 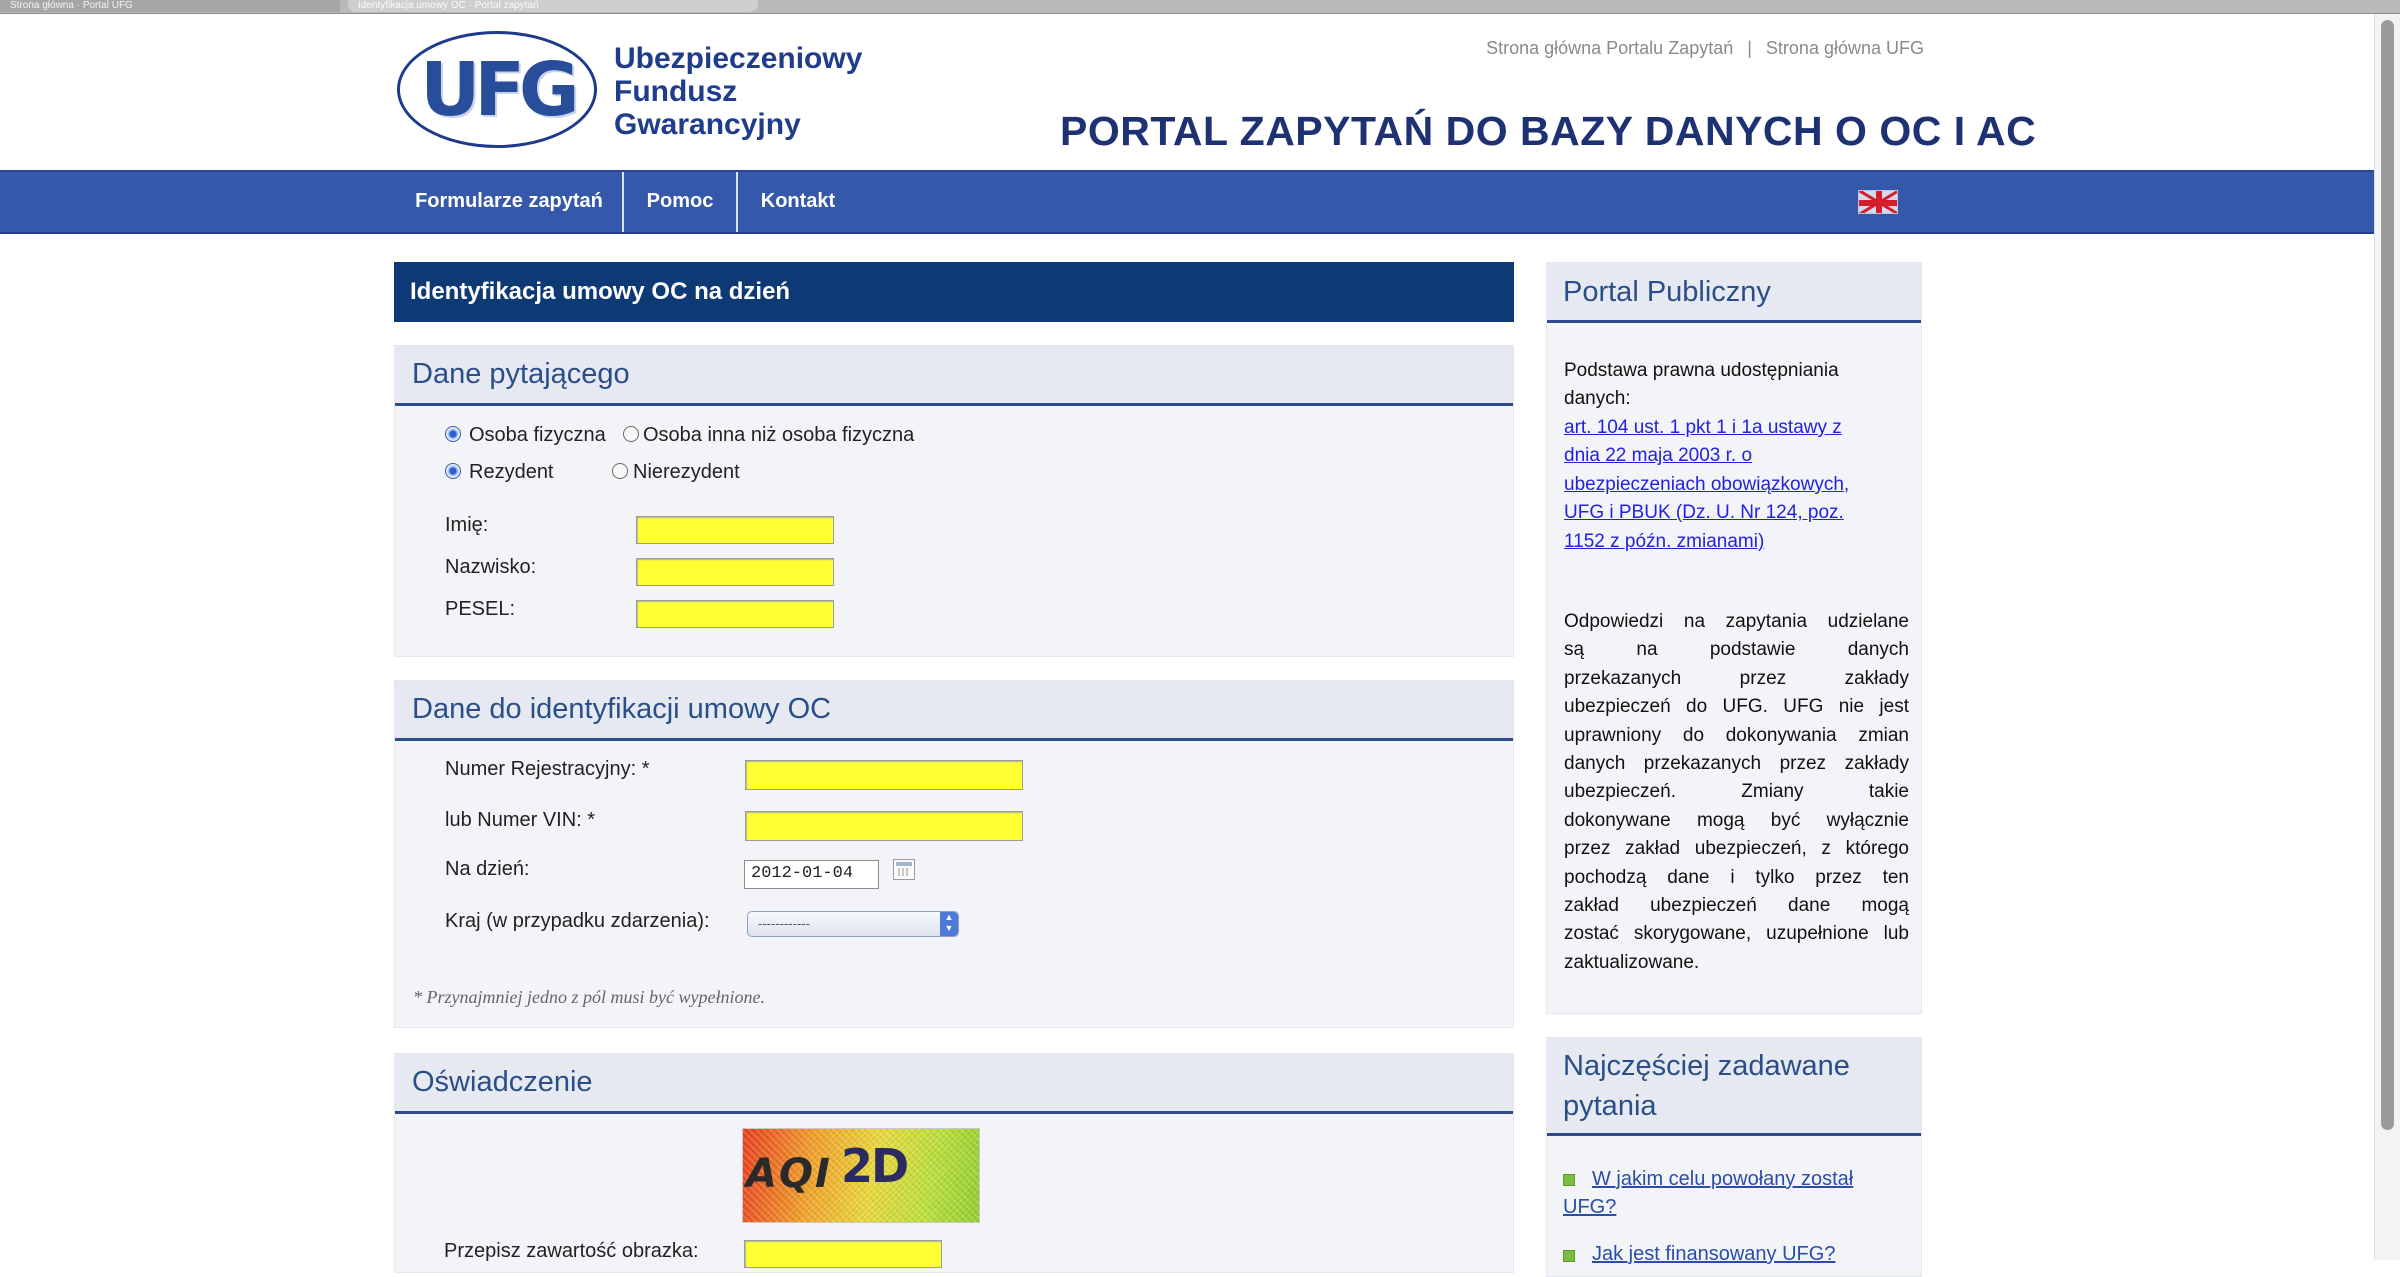 What do you see at coordinates (520, 820) in the screenshot?
I see `field-label: lub Numer VIN: *` at bounding box center [520, 820].